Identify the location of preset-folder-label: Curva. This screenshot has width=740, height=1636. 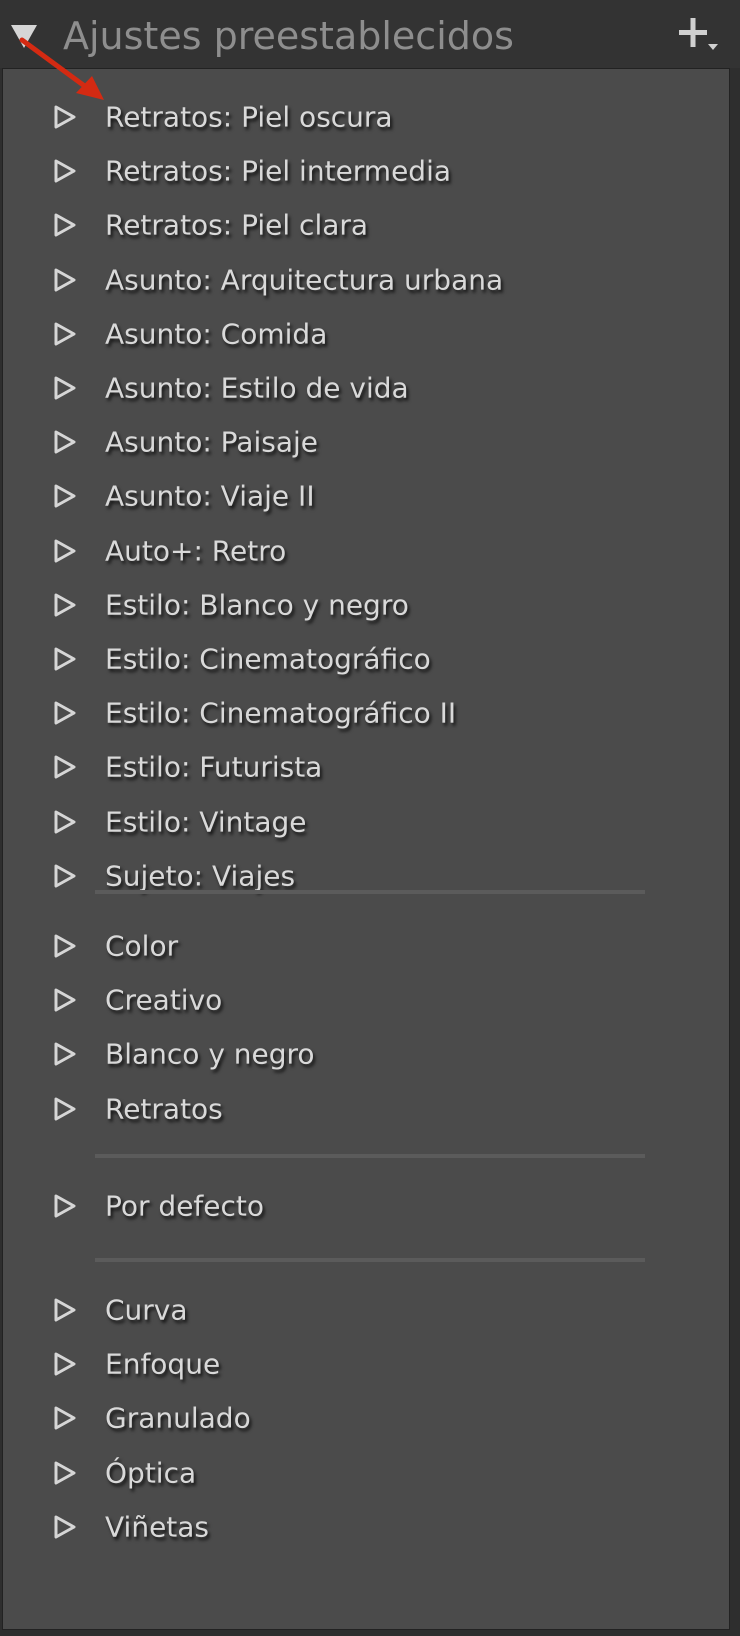
(146, 1310).